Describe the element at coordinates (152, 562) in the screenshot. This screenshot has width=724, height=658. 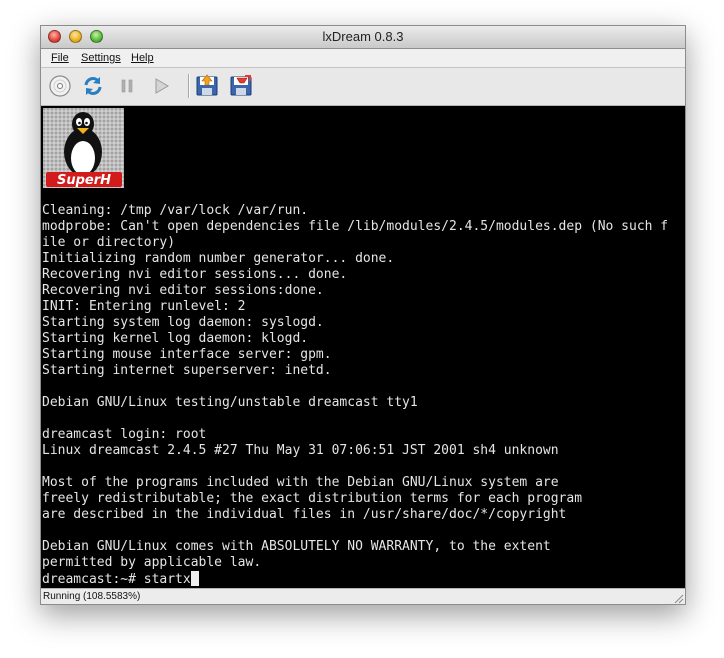
I see `console-line: permitted by applicable law.` at that location.